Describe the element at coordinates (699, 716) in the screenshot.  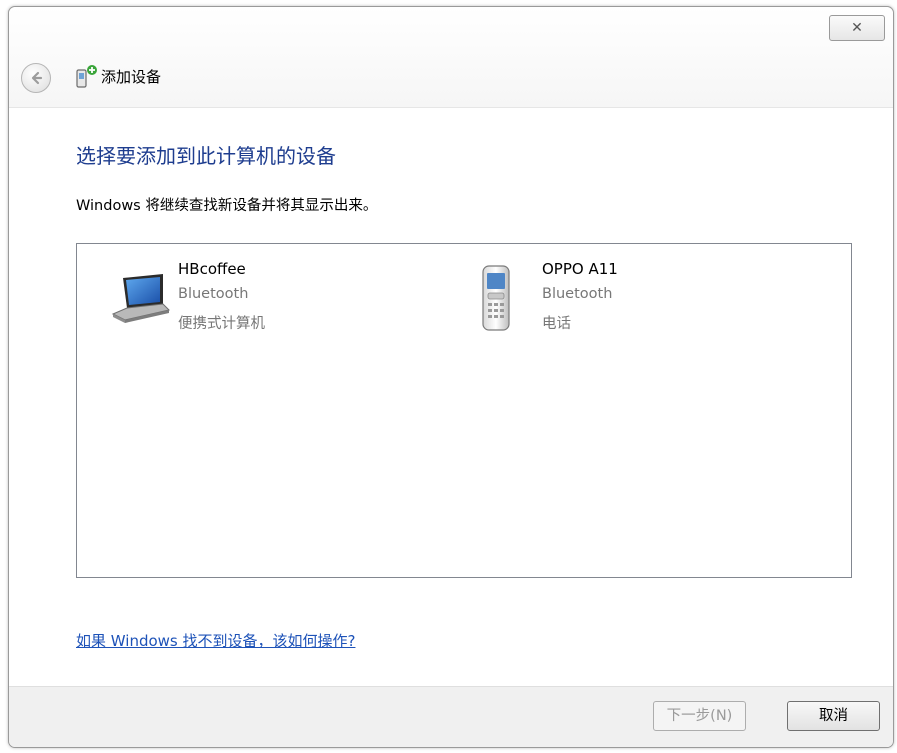
I see `next-button: 下一步(N)` at that location.